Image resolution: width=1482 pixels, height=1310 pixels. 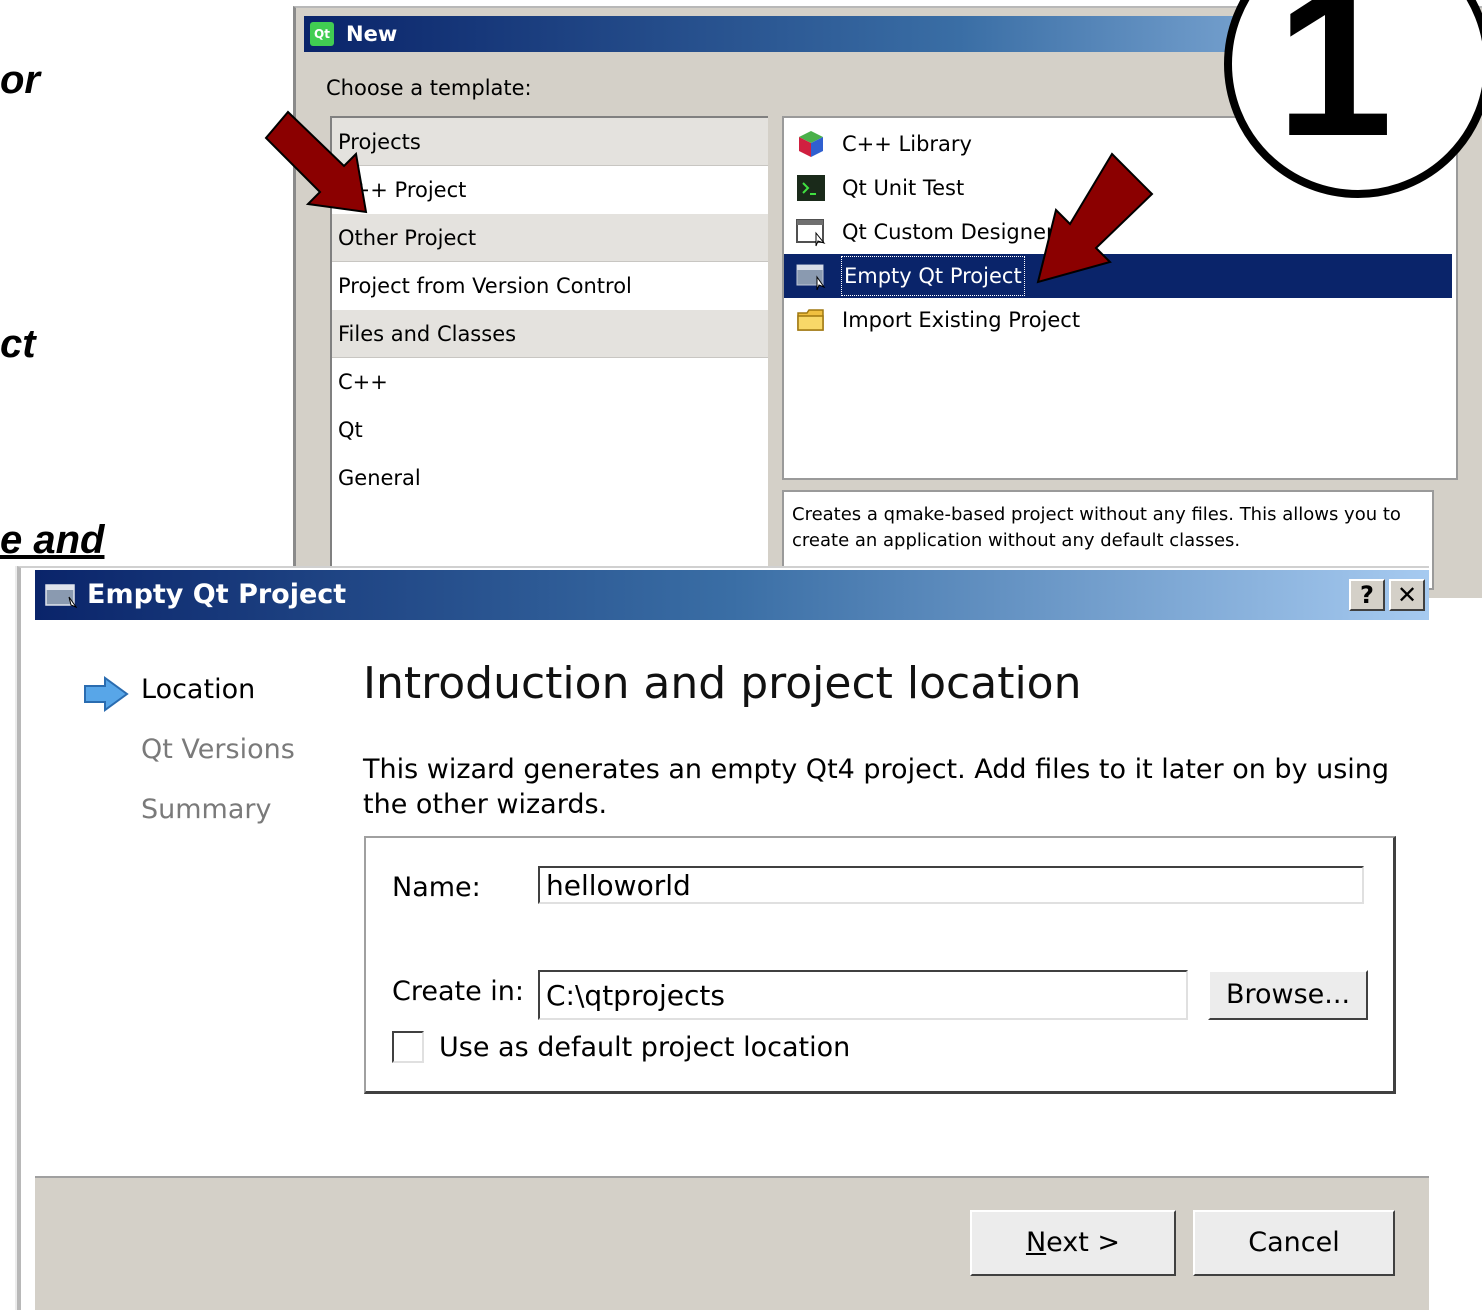 I want to click on category-header-projects: Projects, so click(x=550, y=142).